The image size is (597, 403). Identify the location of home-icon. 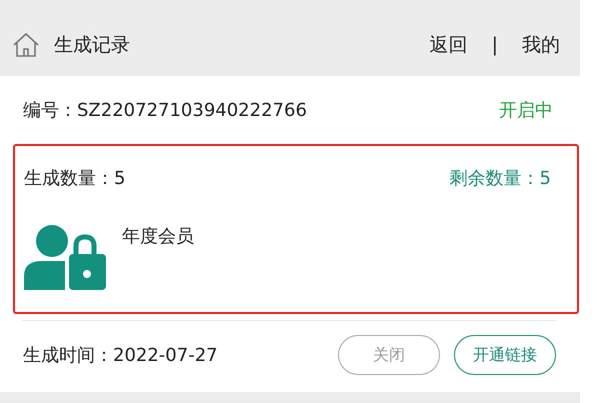
(26, 45).